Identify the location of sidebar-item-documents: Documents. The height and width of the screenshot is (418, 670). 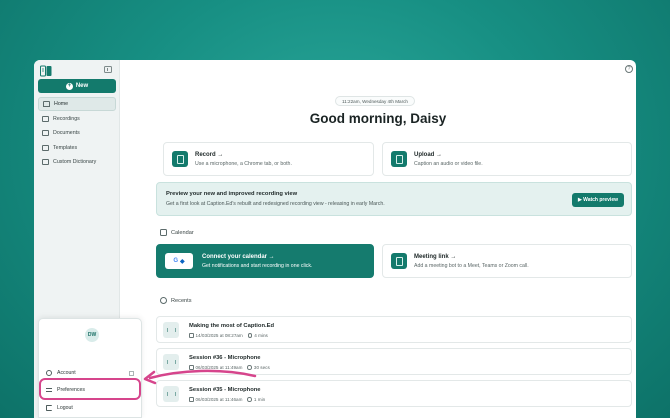
(77, 133).